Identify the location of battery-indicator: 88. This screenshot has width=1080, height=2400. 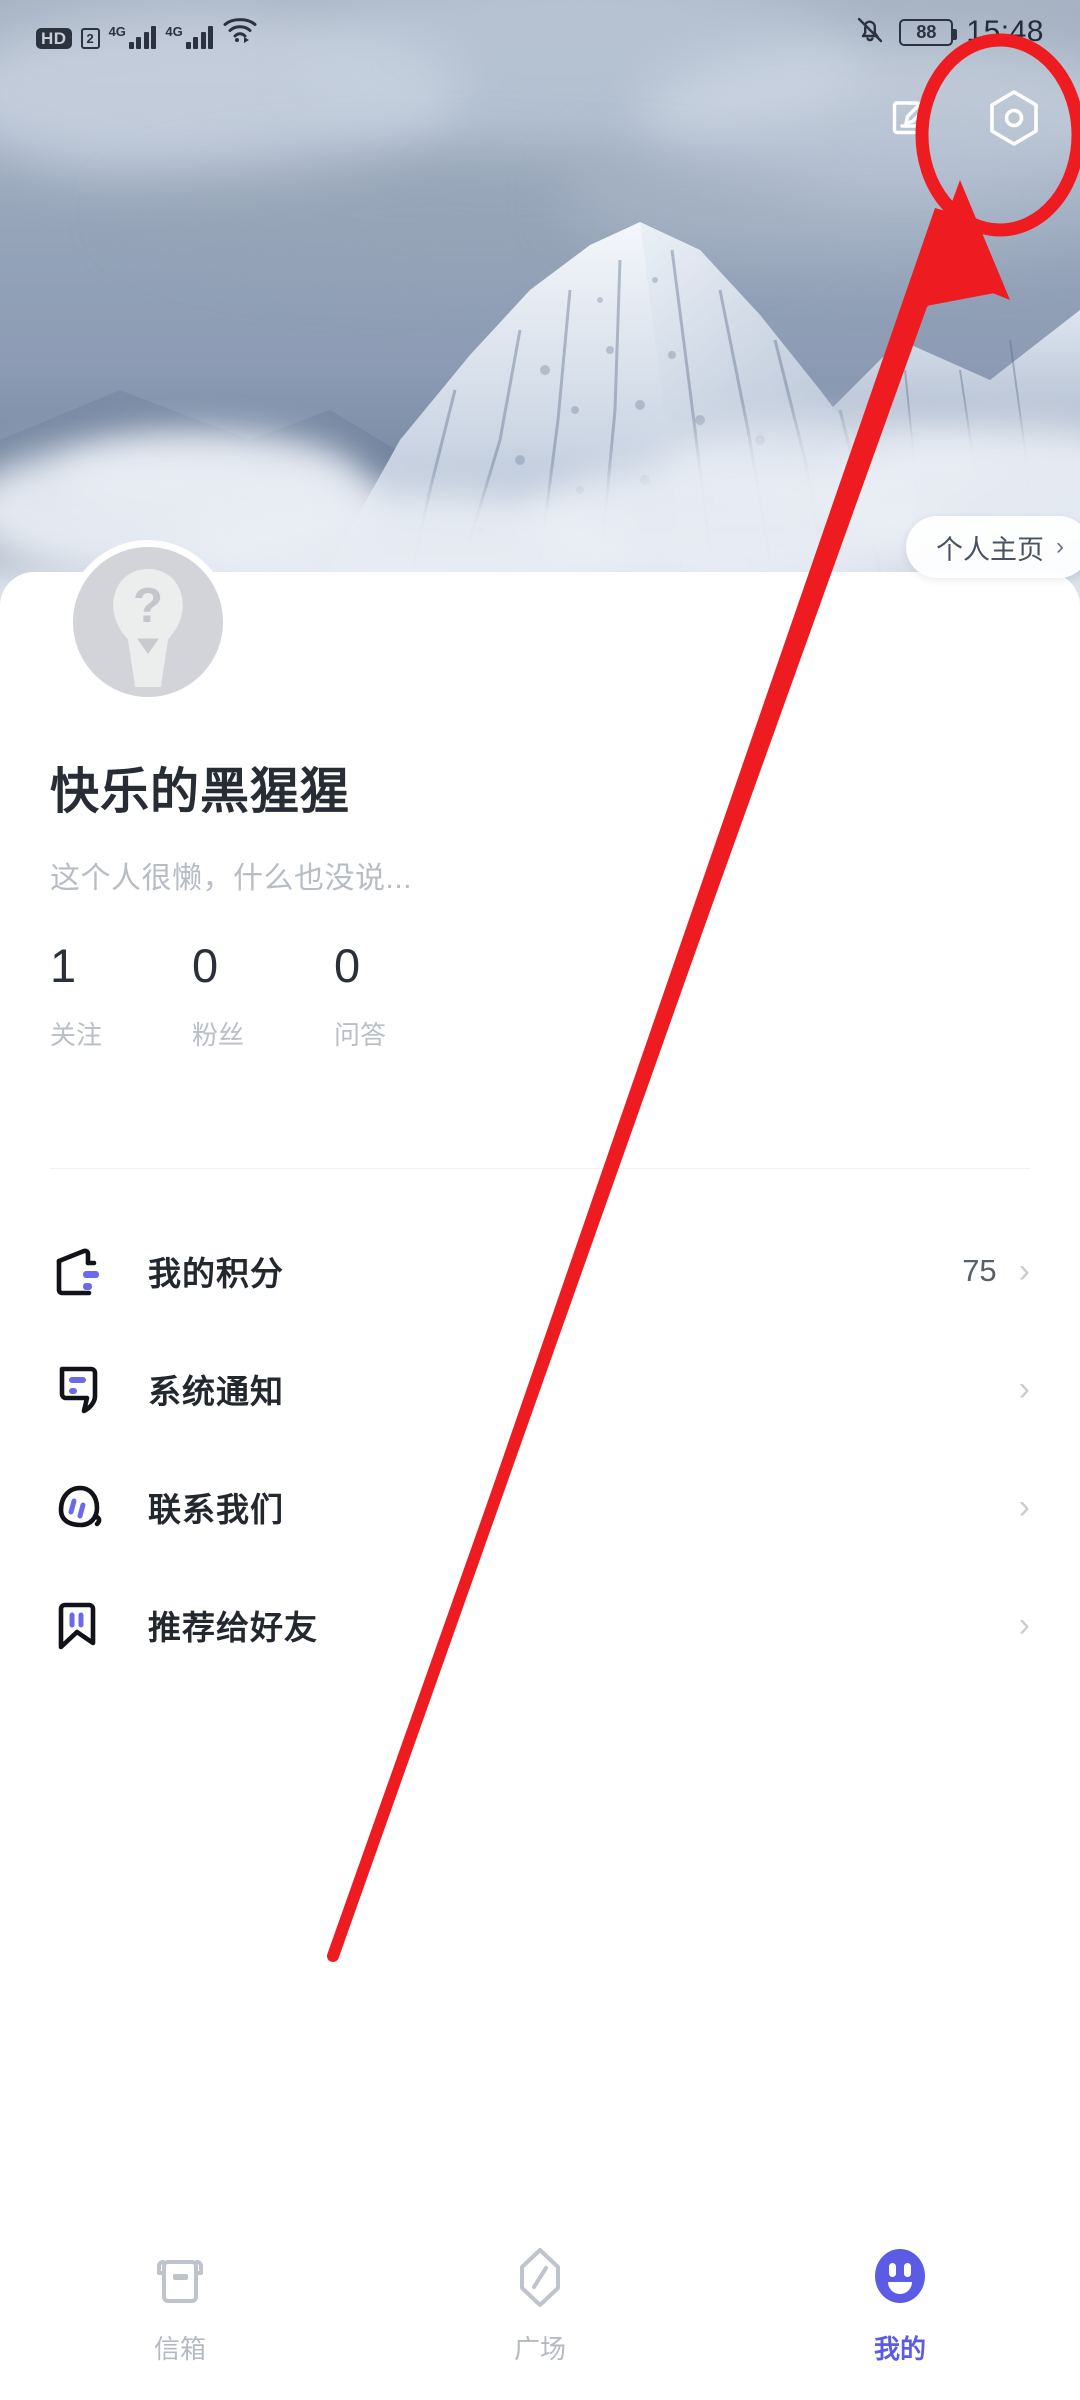
(928, 32).